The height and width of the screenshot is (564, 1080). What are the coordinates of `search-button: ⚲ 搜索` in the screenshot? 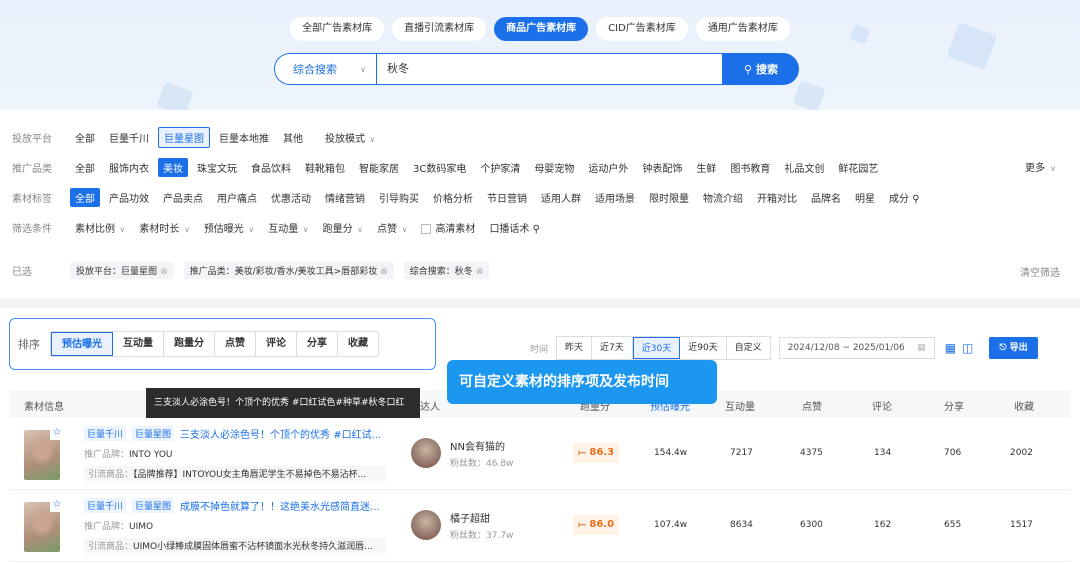 It's located at (761, 69).